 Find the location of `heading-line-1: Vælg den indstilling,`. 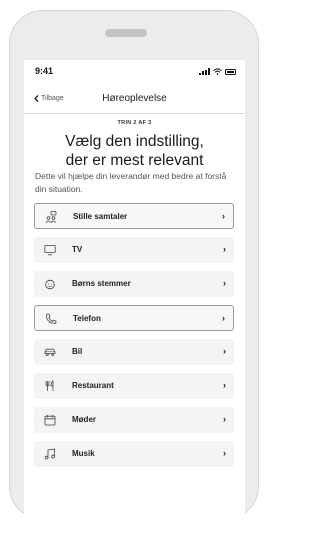

heading-line-1: Vælg den indstilling, is located at coordinates (134, 141).